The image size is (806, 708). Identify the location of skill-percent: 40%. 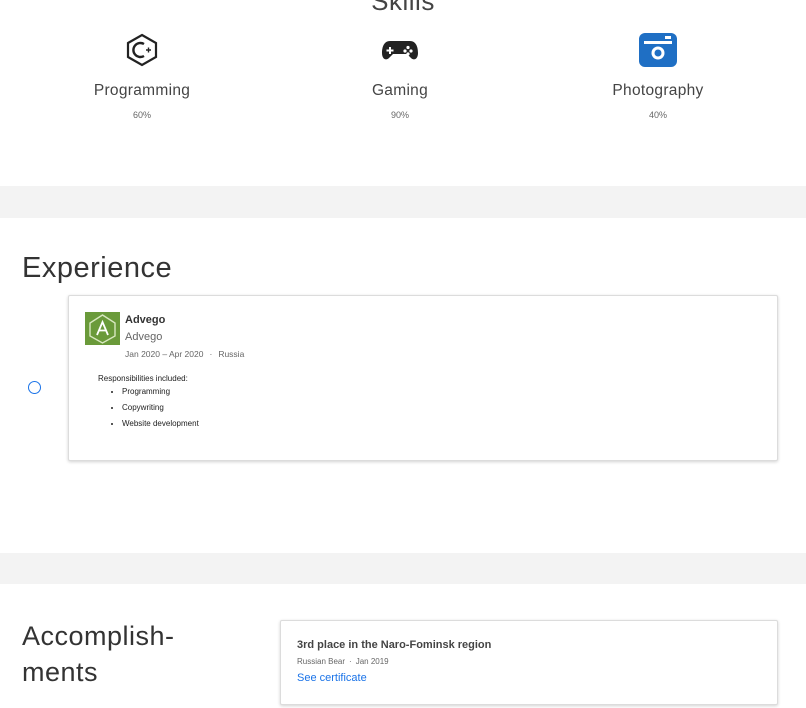
(657, 115).